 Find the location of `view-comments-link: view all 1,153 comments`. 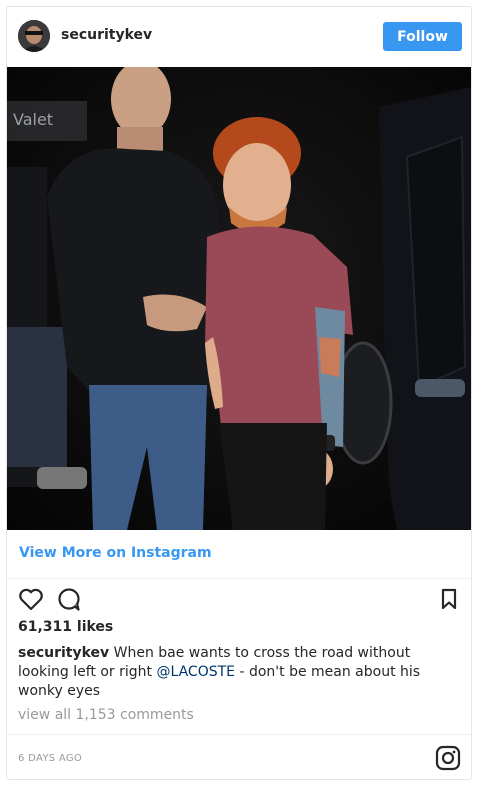

view-comments-link: view all 1,153 comments is located at coordinates (106, 715).